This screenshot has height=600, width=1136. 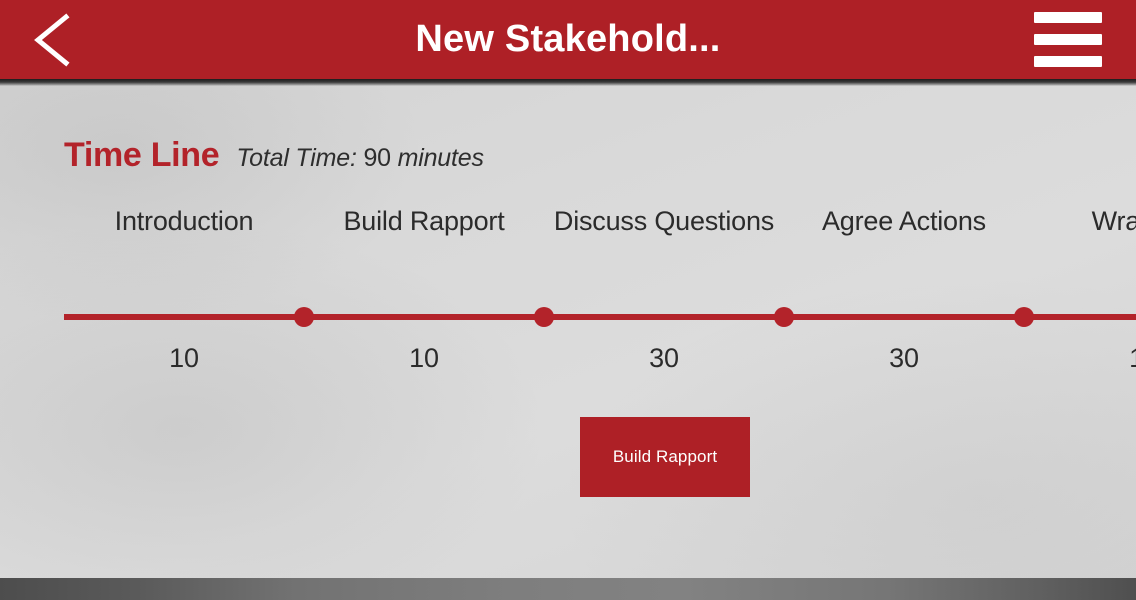 I want to click on bottom-bar, so click(x=568, y=589).